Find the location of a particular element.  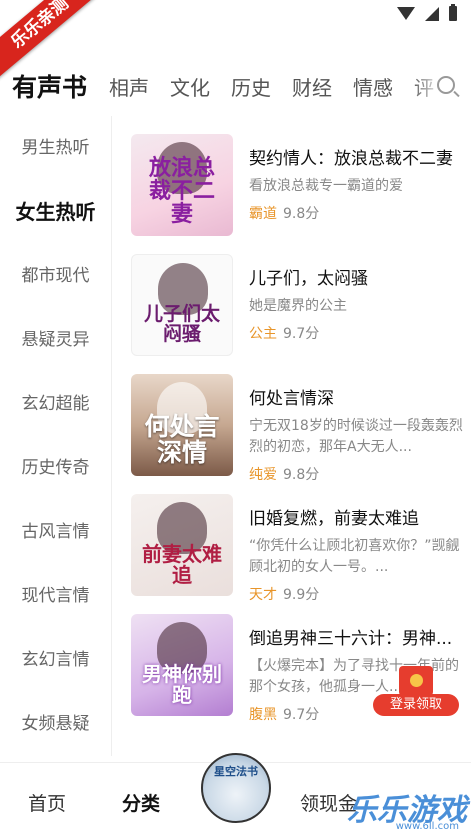

search-icon is located at coordinates (446, 85).